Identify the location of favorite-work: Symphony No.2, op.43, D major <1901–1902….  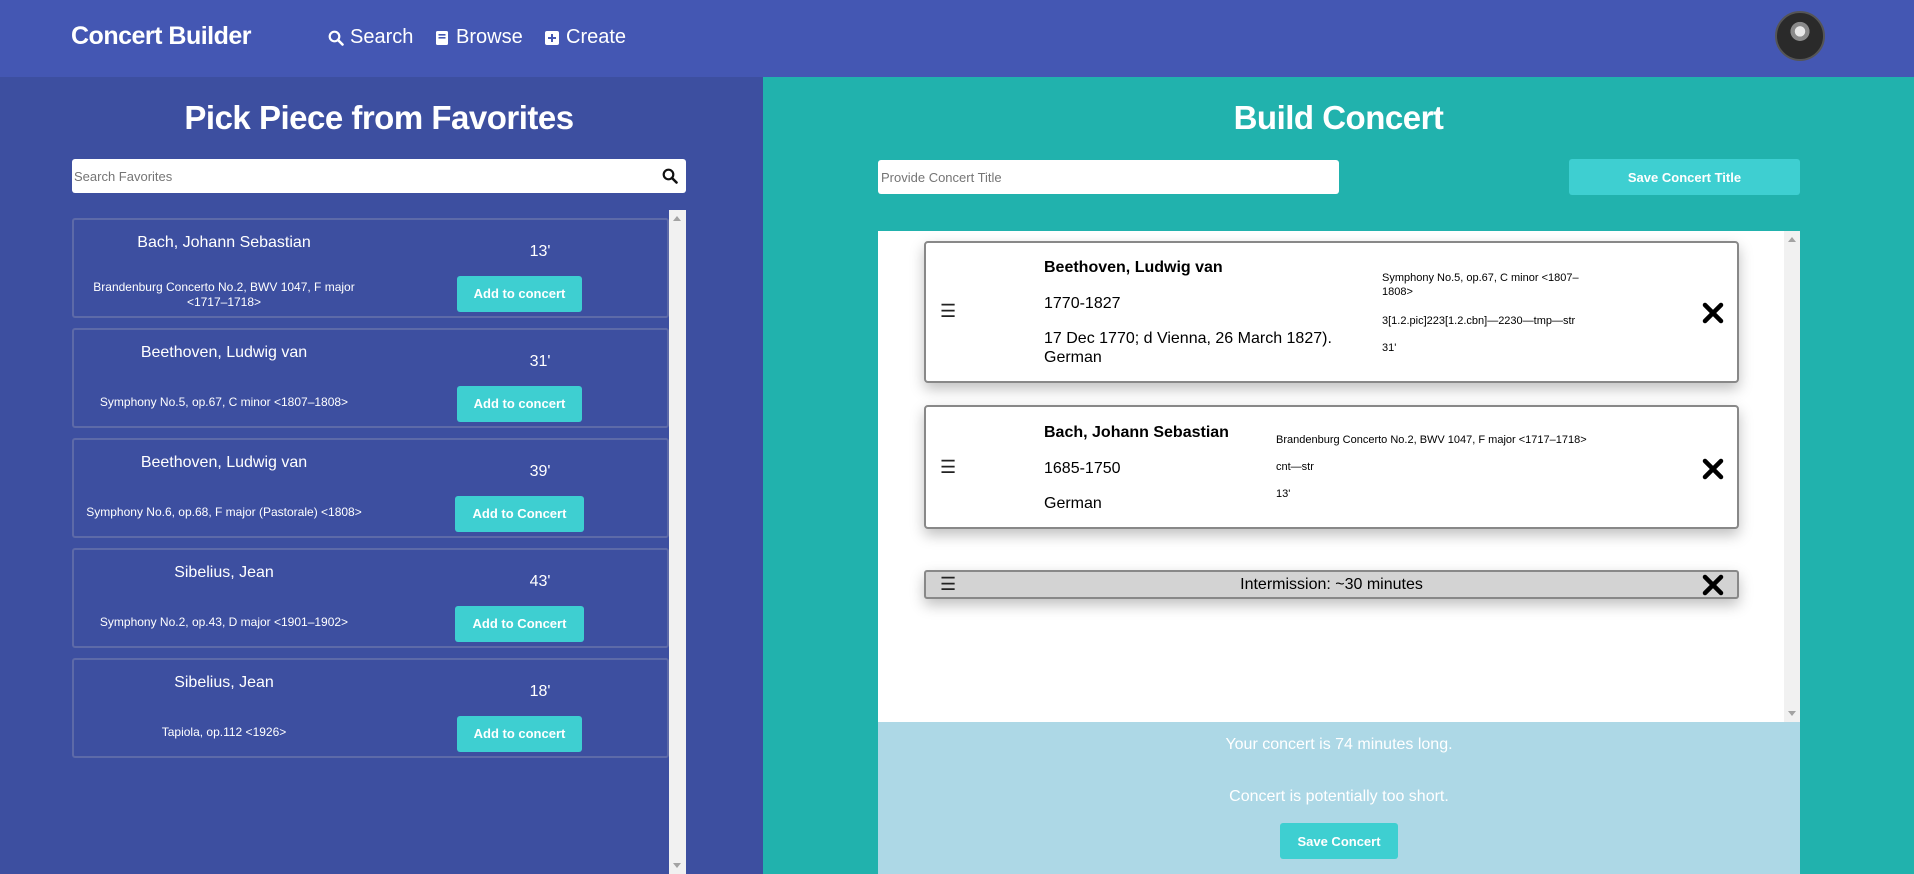
(224, 622).